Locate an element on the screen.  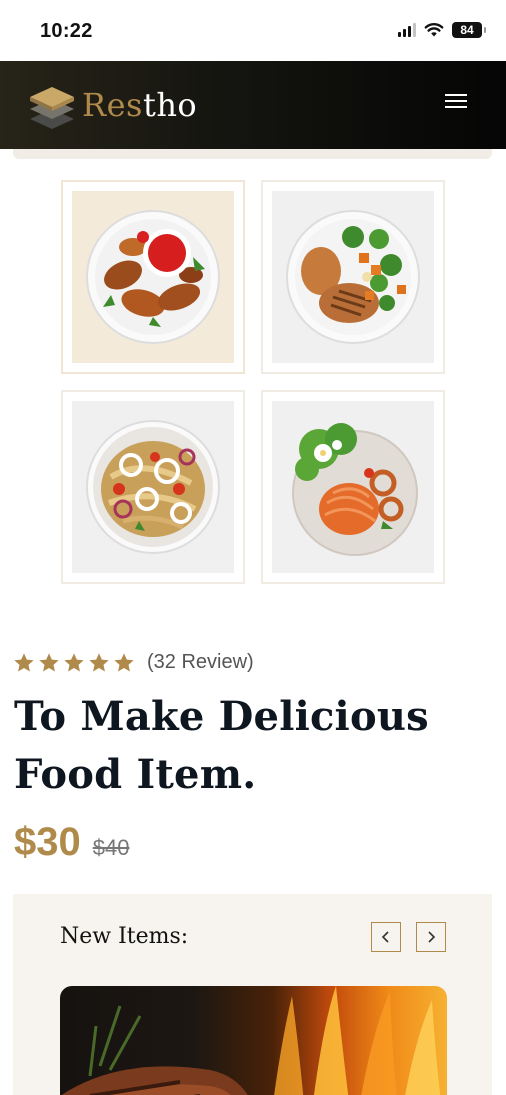
previous-button is located at coordinates (386, 937).